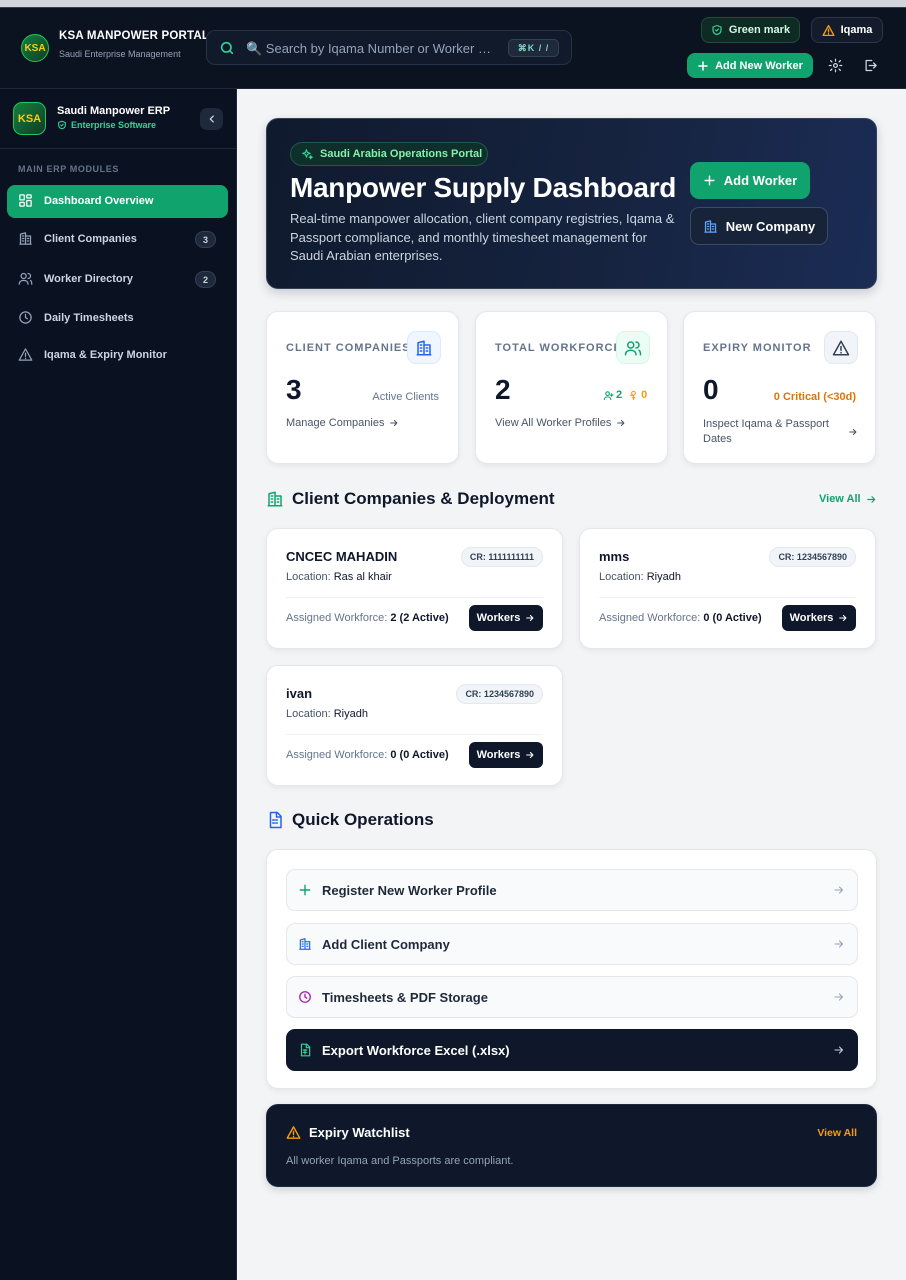 The height and width of the screenshot is (1280, 906). What do you see at coordinates (120, 54) in the screenshot?
I see `brand-subtitle: Saudi Enterprise Management` at bounding box center [120, 54].